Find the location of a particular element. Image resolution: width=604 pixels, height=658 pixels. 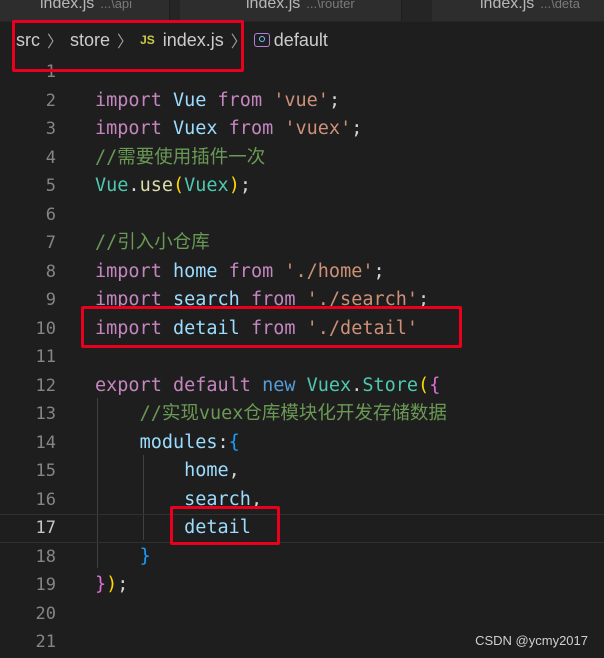

breadcrumb-item-symbol: default is located at coordinates (301, 40).